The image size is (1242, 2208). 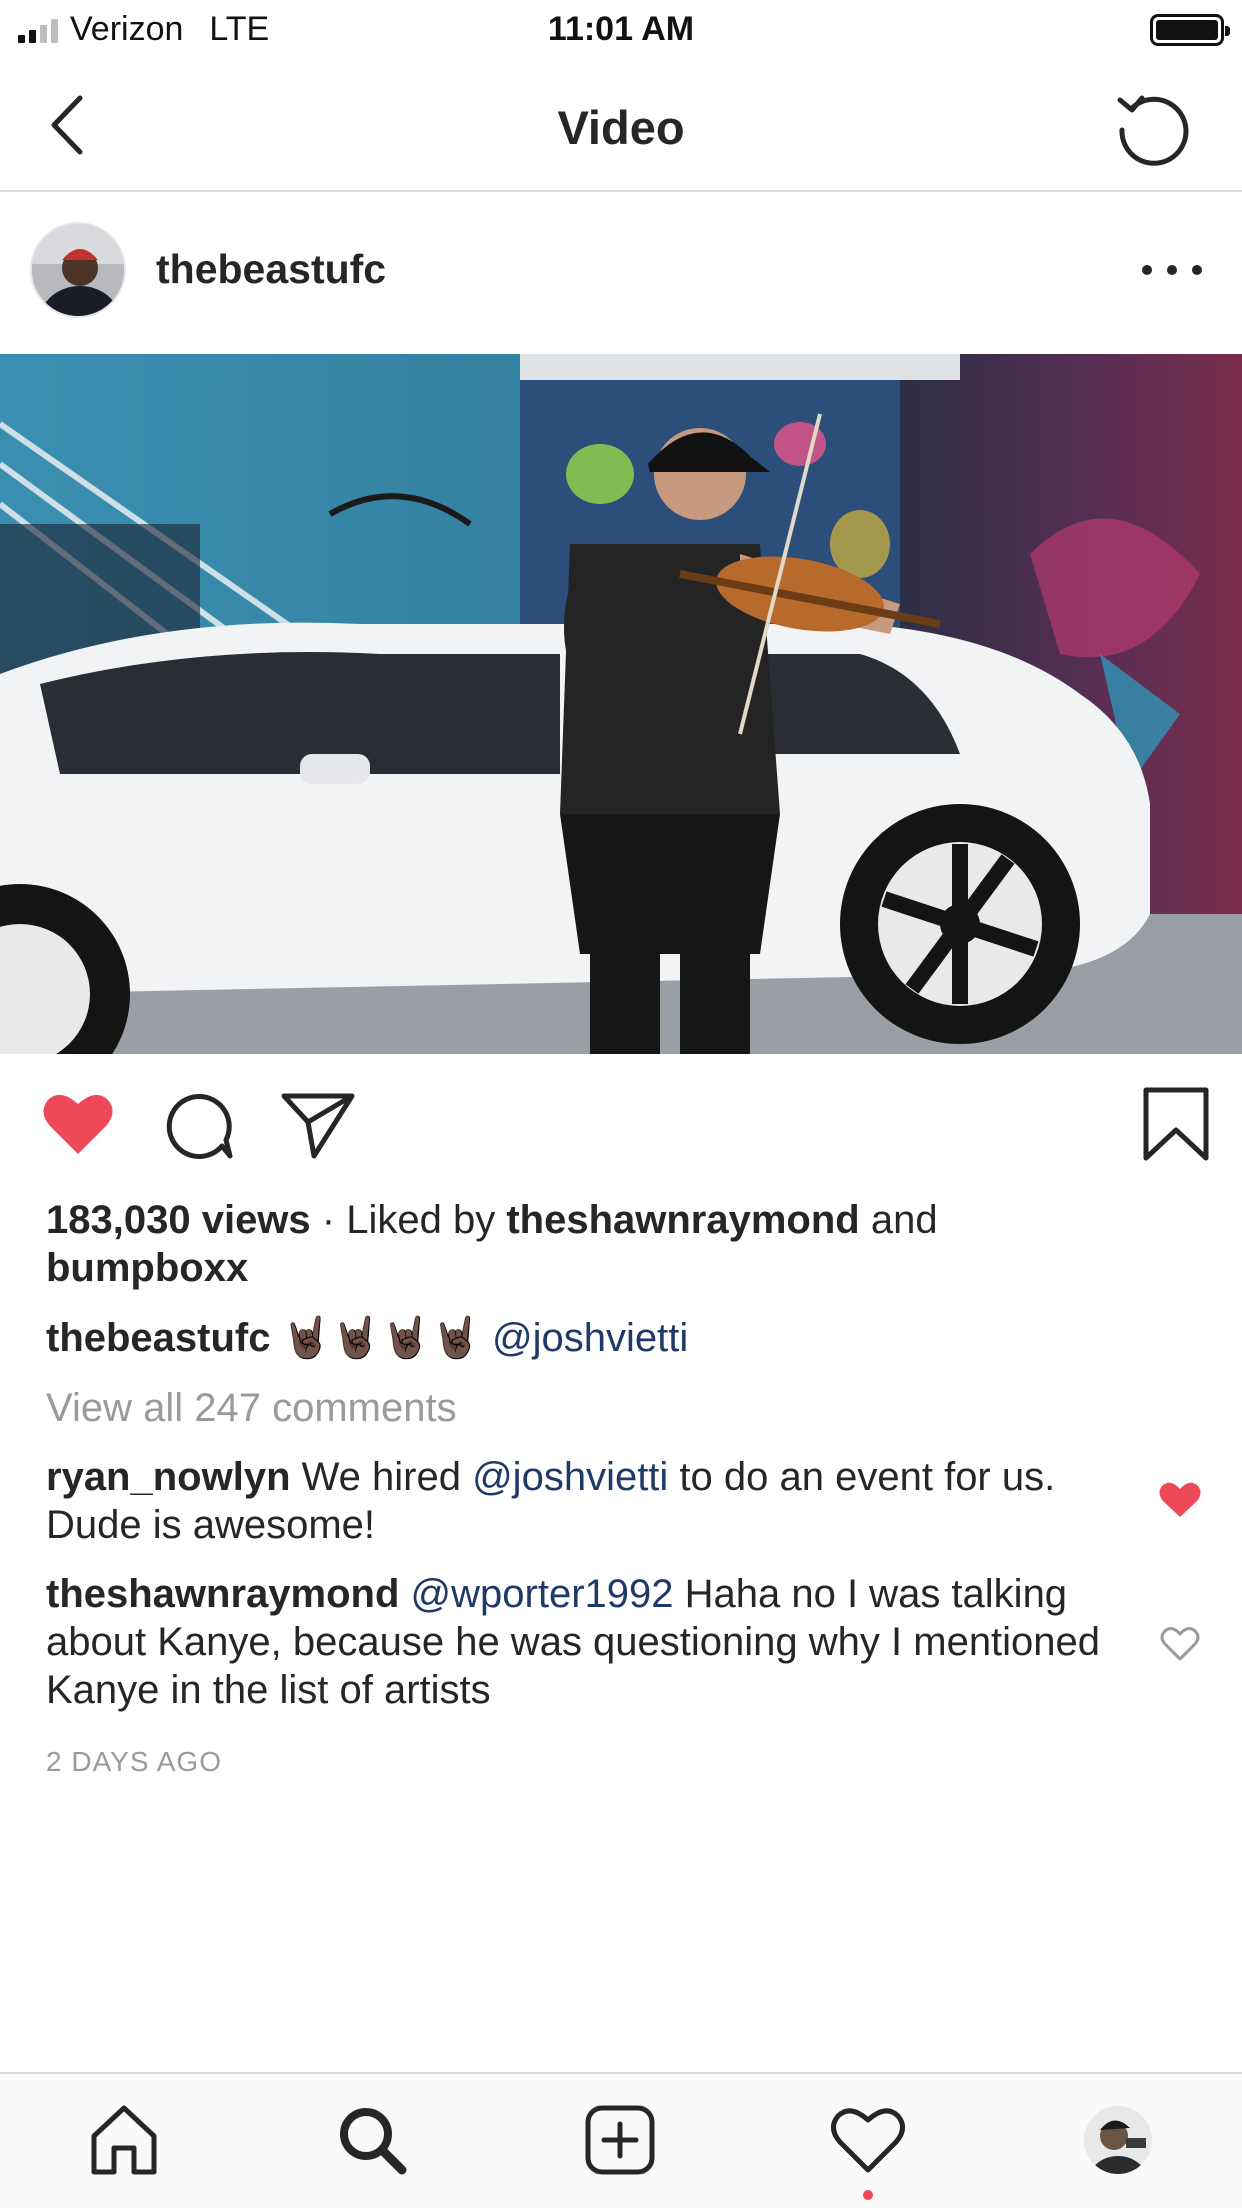 What do you see at coordinates (222, 1594) in the screenshot?
I see `comment-username: theshawnraymond` at bounding box center [222, 1594].